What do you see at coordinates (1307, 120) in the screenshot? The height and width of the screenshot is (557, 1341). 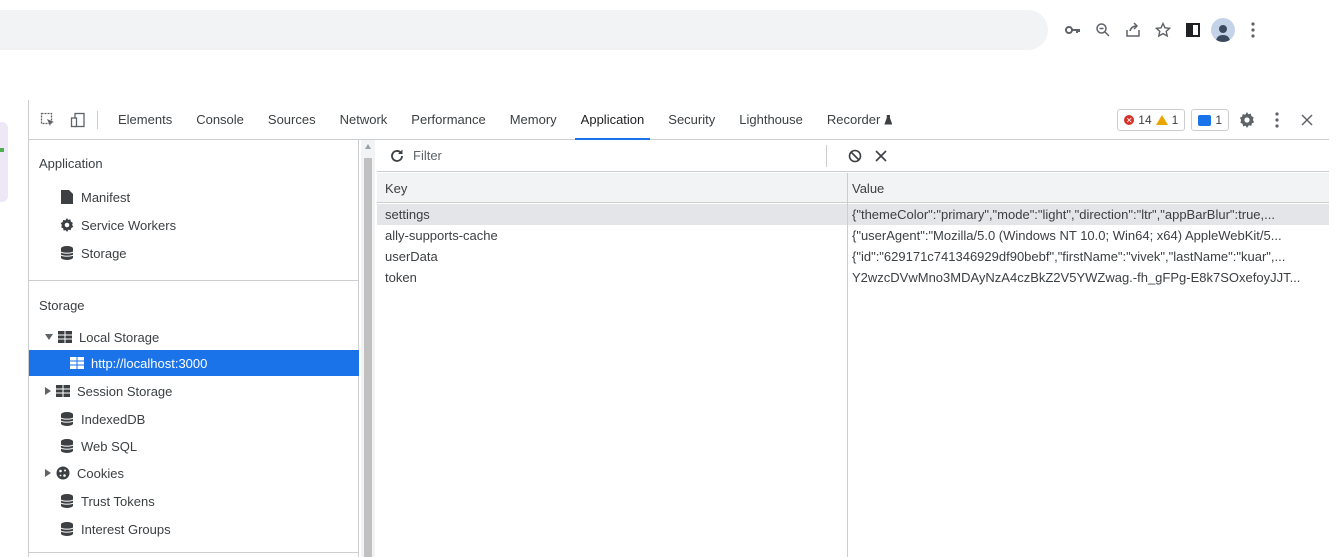 I see `close-devtools-icon` at bounding box center [1307, 120].